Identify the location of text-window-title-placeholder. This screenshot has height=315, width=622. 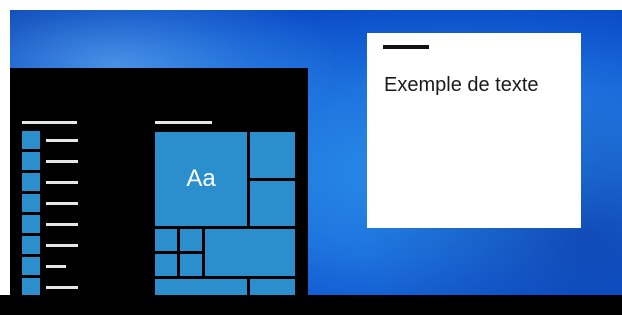
(406, 47).